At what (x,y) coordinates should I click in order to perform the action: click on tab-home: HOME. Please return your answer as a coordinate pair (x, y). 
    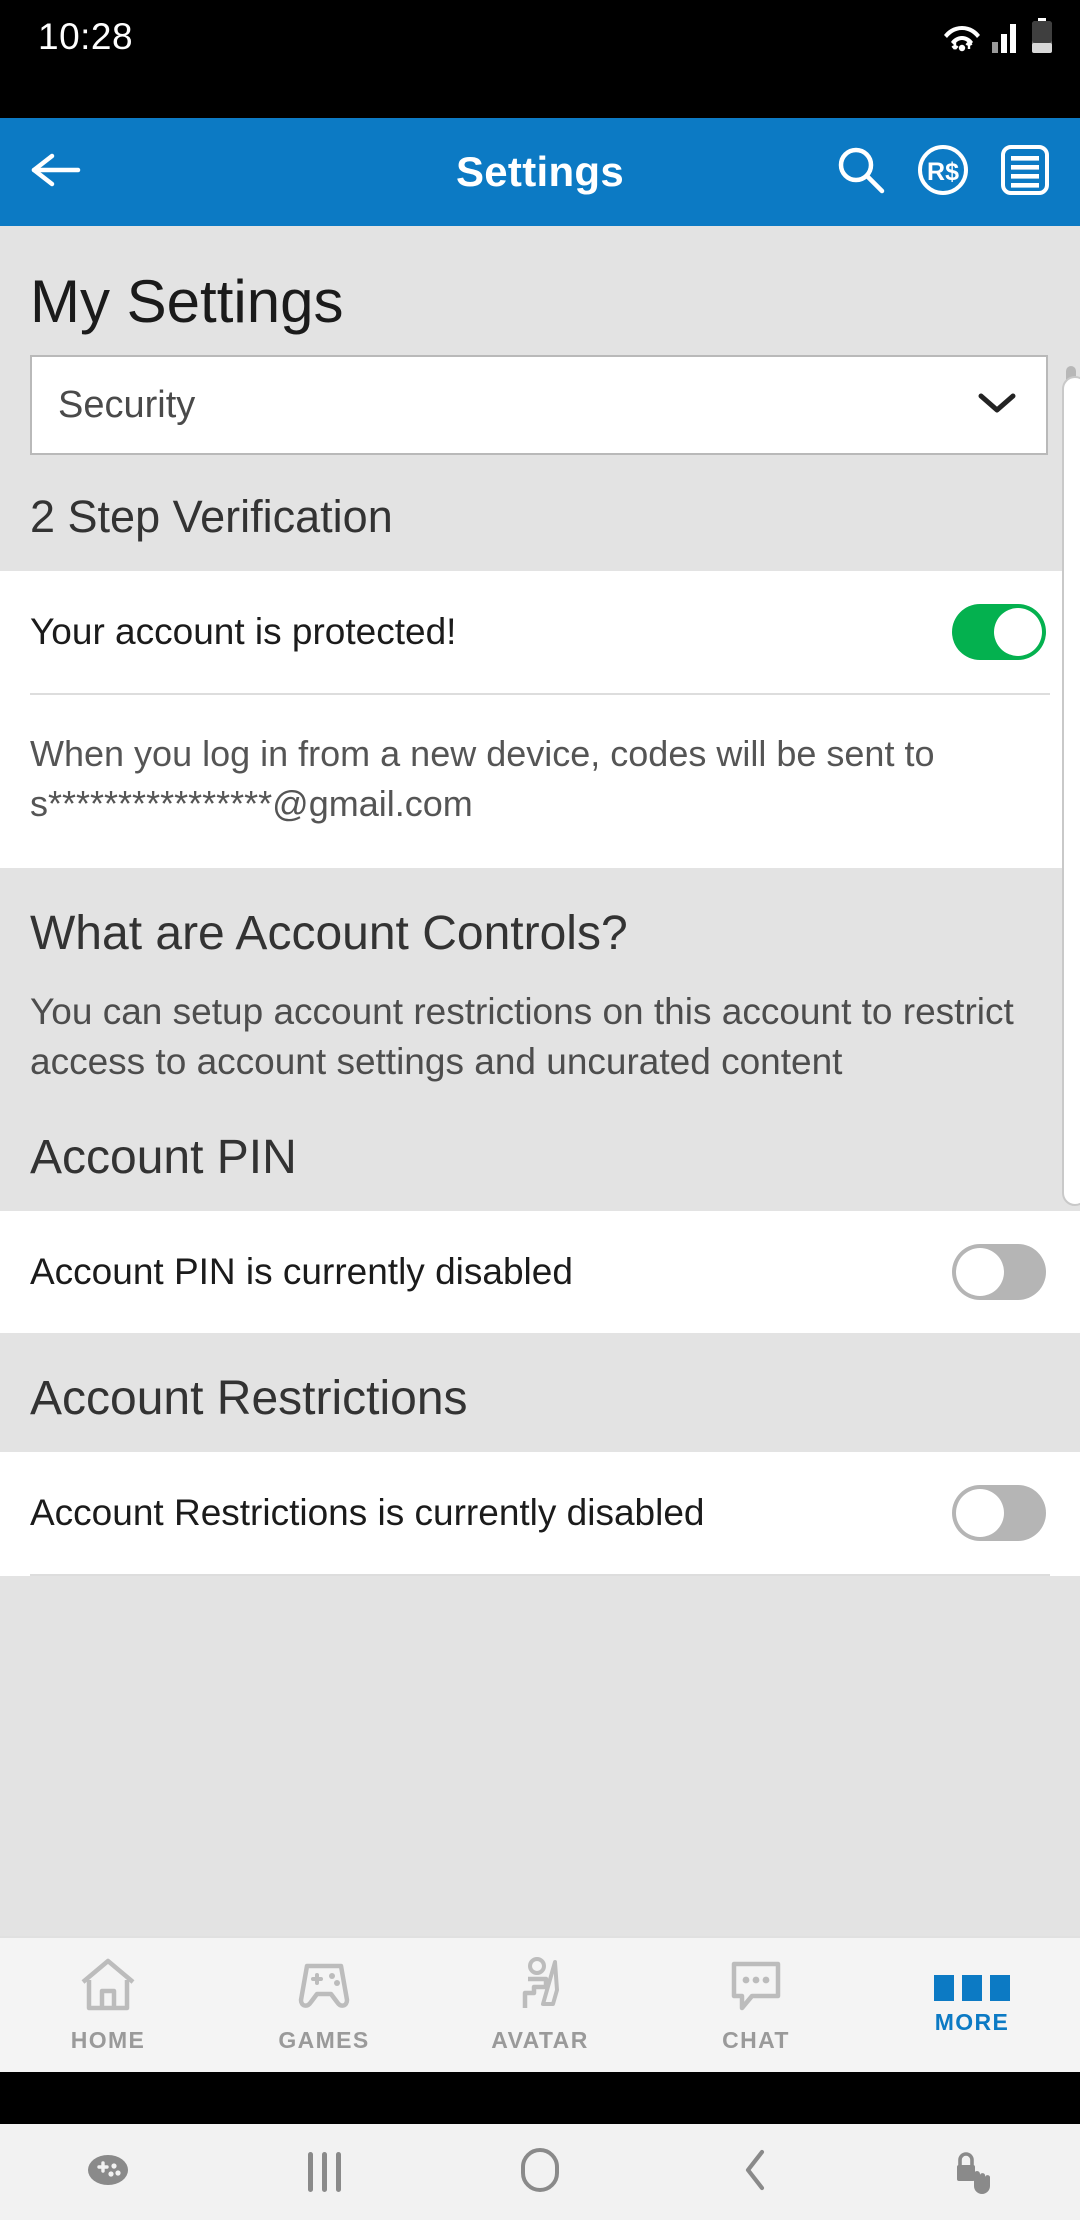
    Looking at the image, I should click on (108, 2005).